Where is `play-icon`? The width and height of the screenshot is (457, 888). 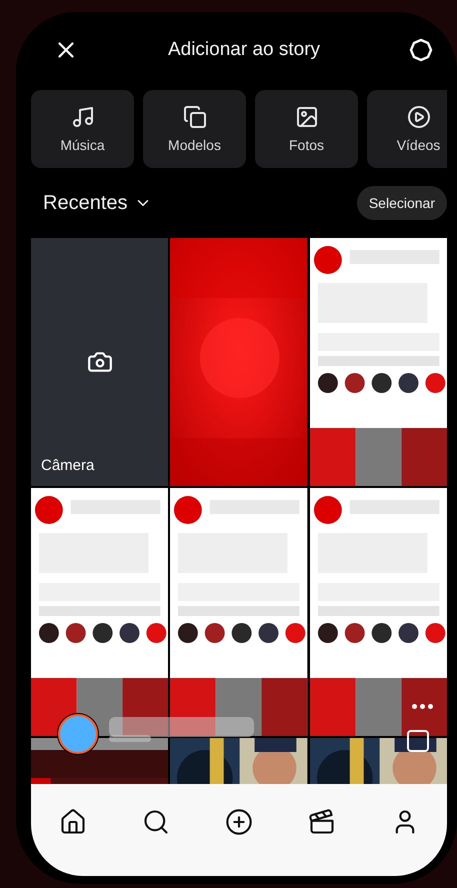
play-icon is located at coordinates (418, 117).